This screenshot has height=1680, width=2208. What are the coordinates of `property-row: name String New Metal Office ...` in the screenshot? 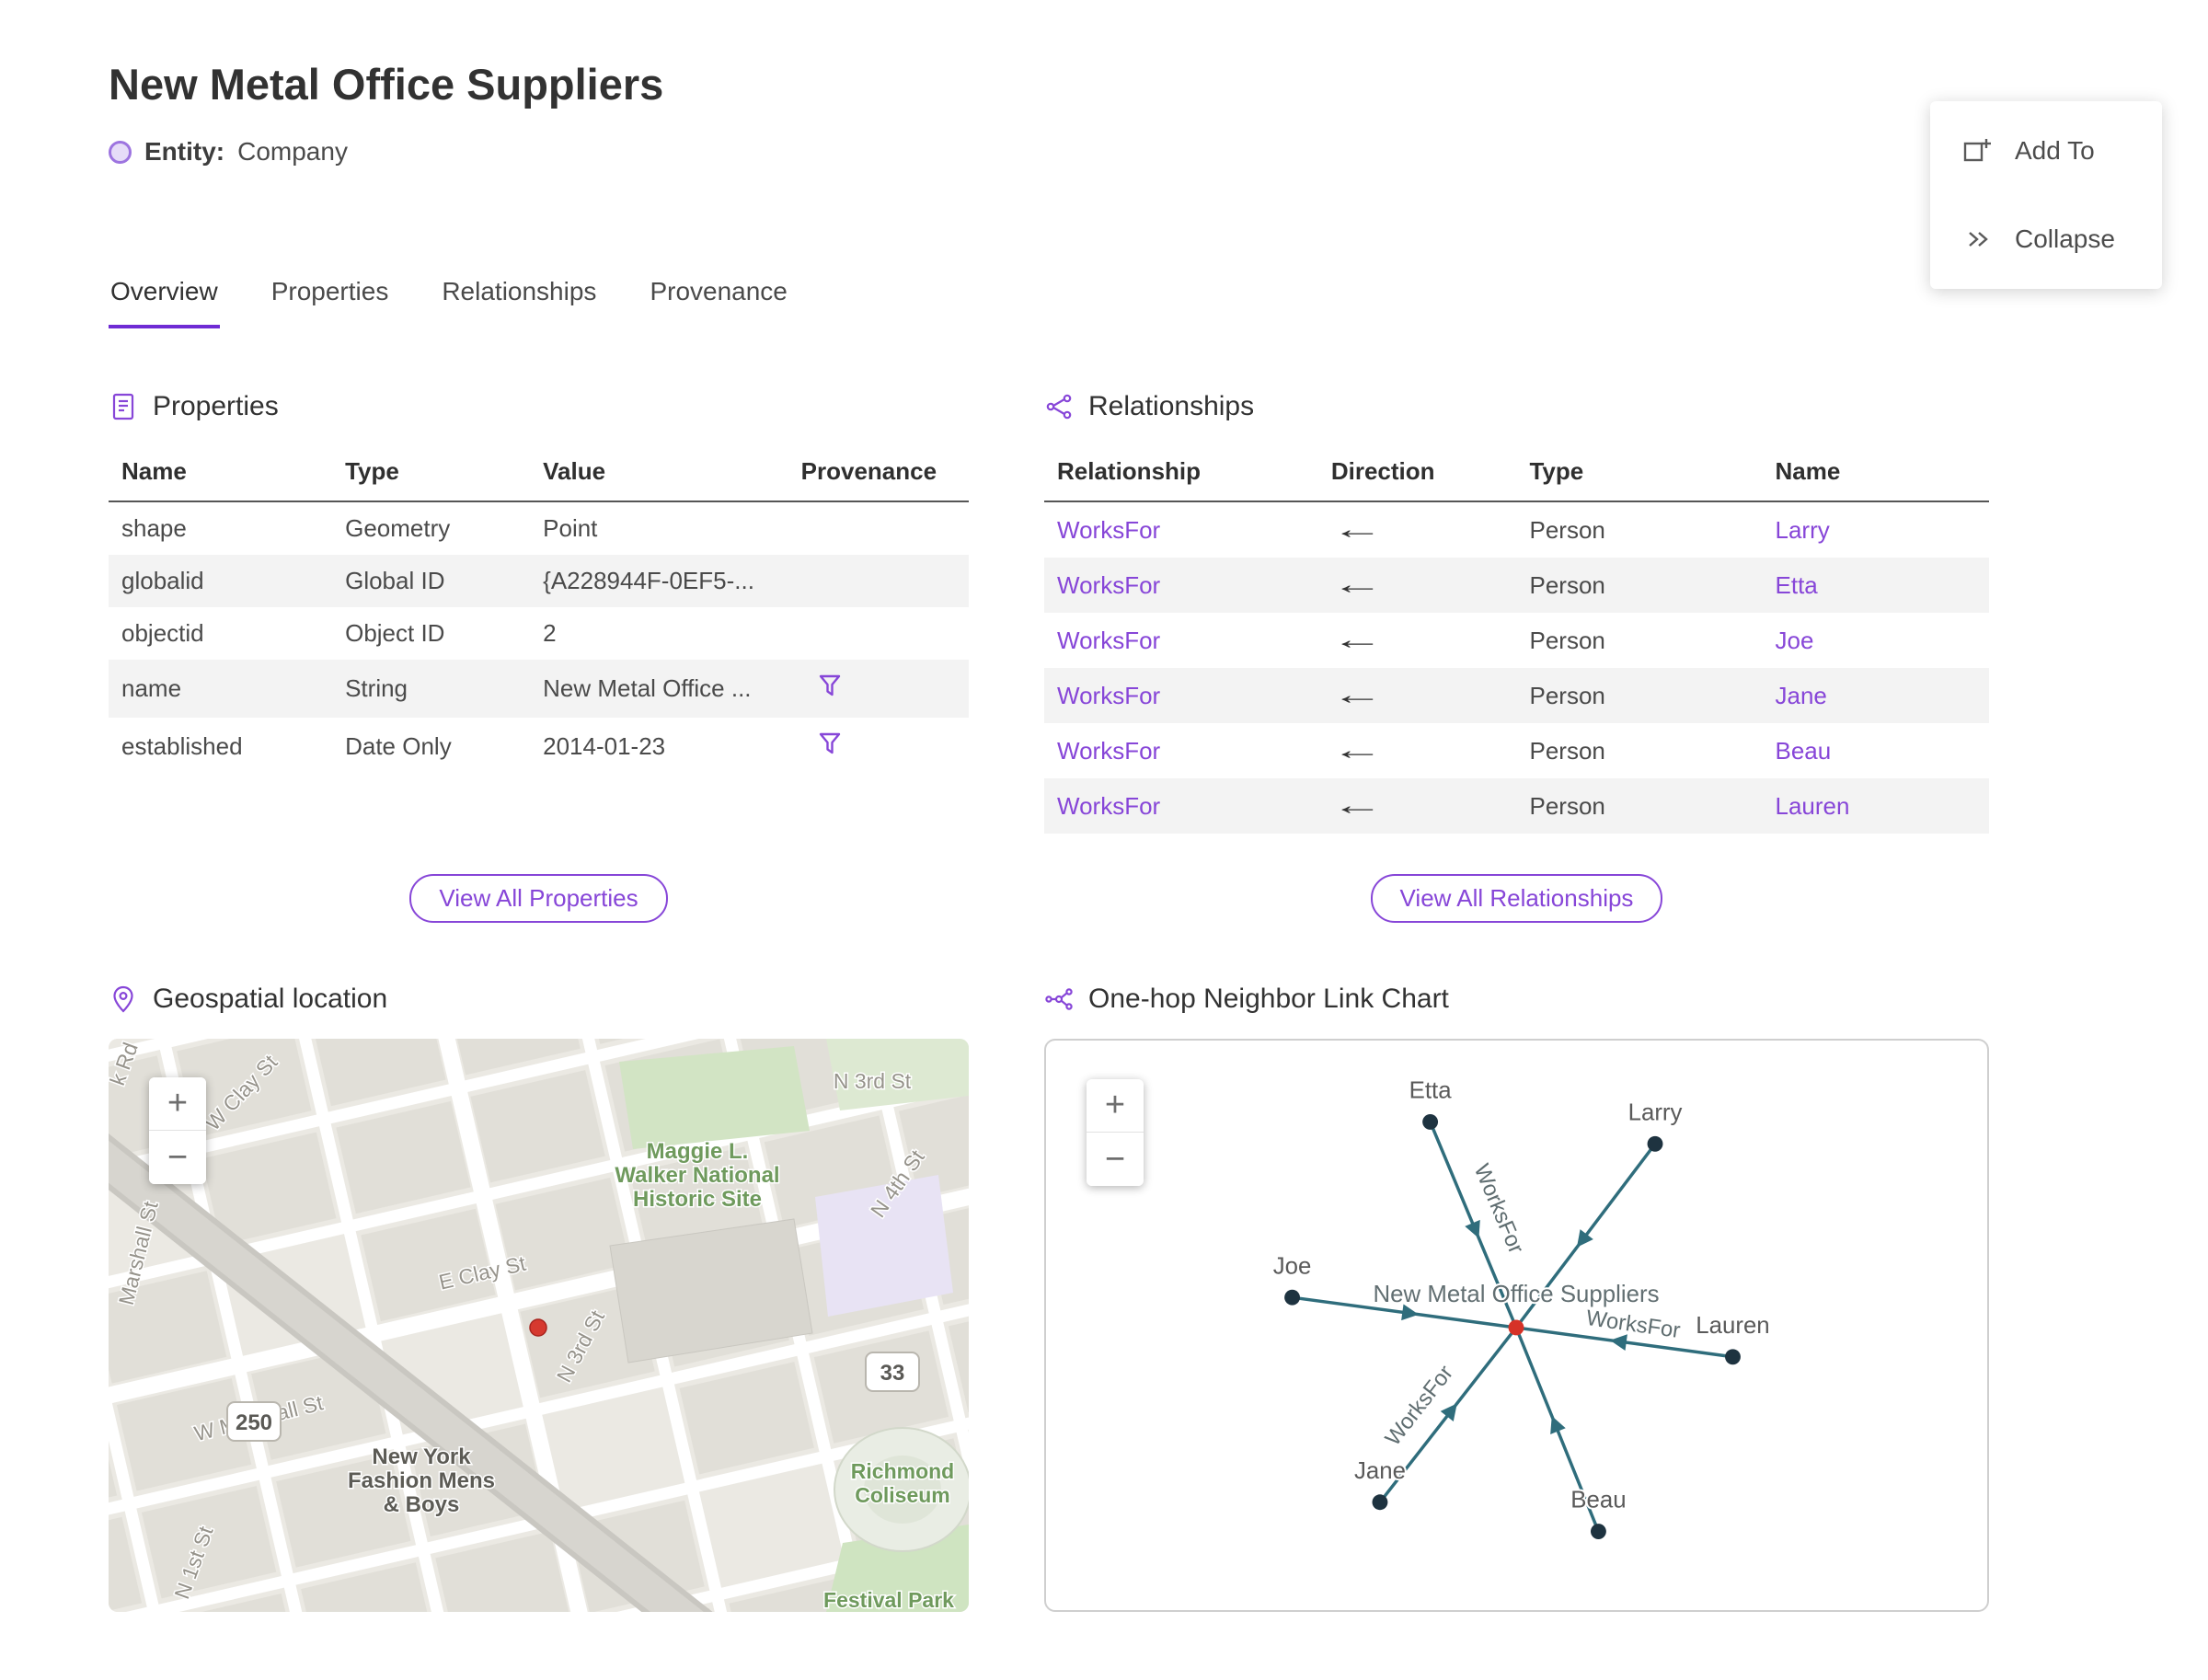 It's located at (539, 689).